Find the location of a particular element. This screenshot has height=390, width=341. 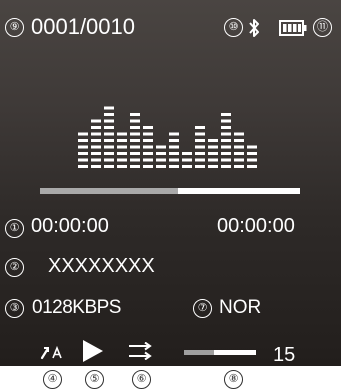

volume-slider is located at coordinates (220, 352).